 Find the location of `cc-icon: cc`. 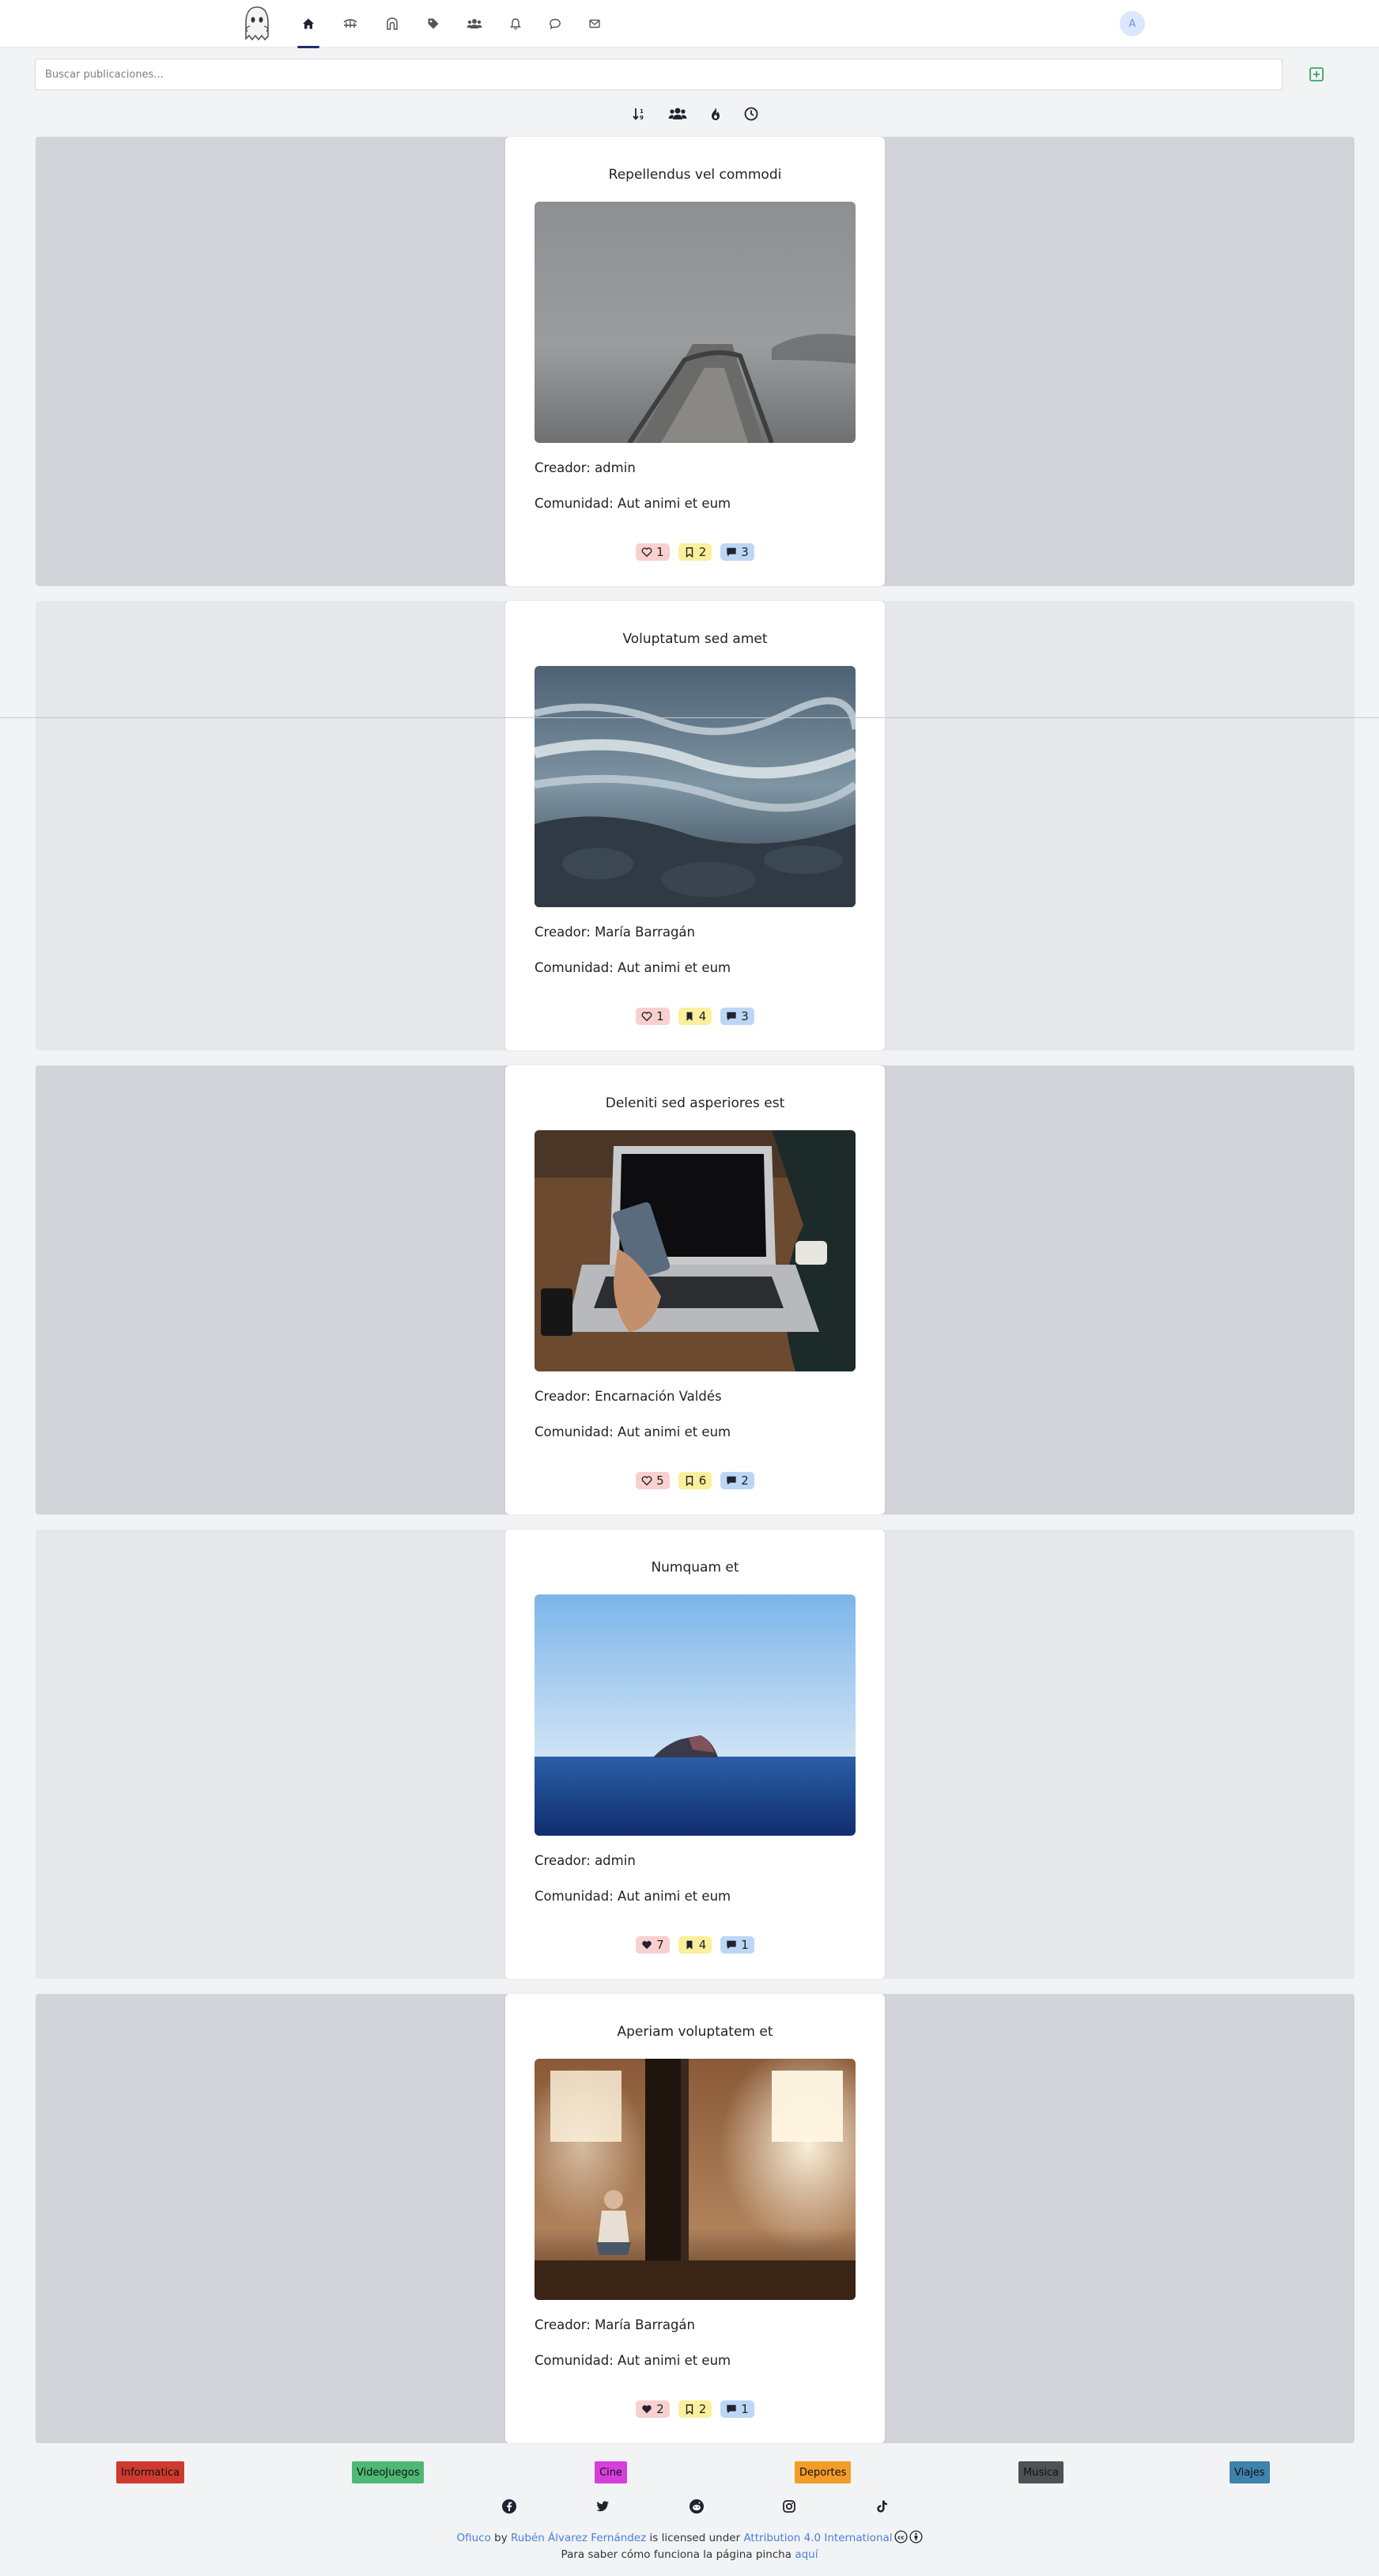

cc-icon: cc is located at coordinates (901, 2537).